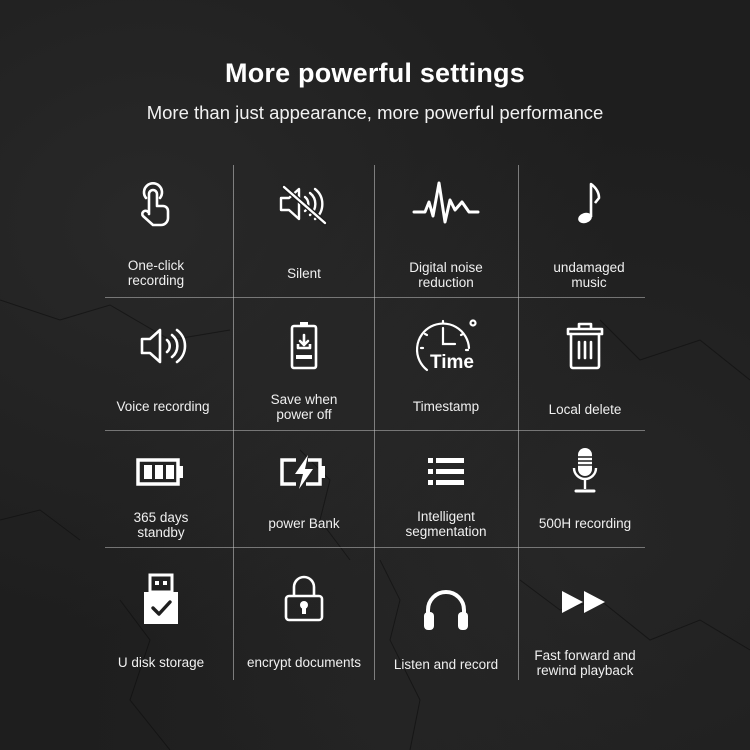  I want to click on feature-item: Intelligent segmentation, so click(446, 496).